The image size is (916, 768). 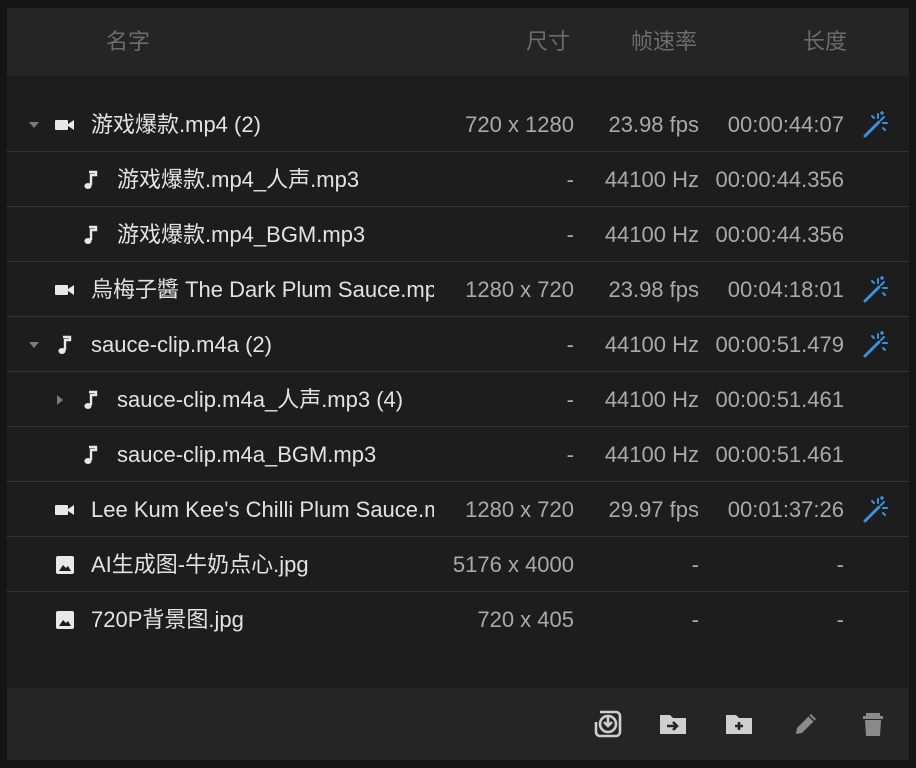 I want to click on column-size-header: 尺寸, so click(x=548, y=42).